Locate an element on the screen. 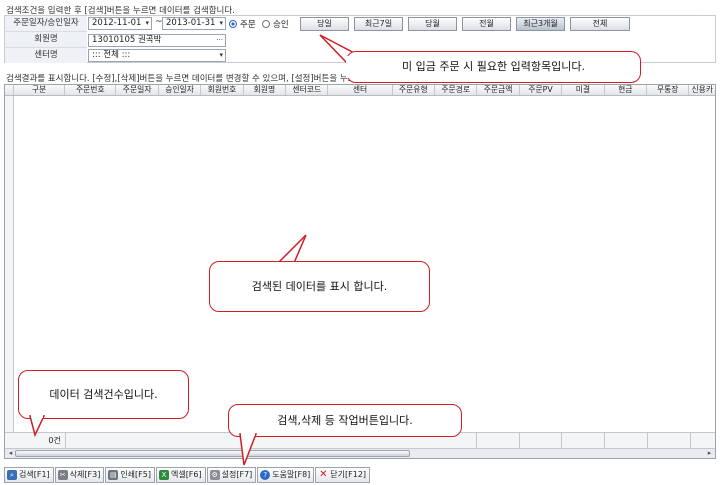 This screenshot has height=485, width=721. center-value: ::: 전체 ::: is located at coordinates (111, 55).